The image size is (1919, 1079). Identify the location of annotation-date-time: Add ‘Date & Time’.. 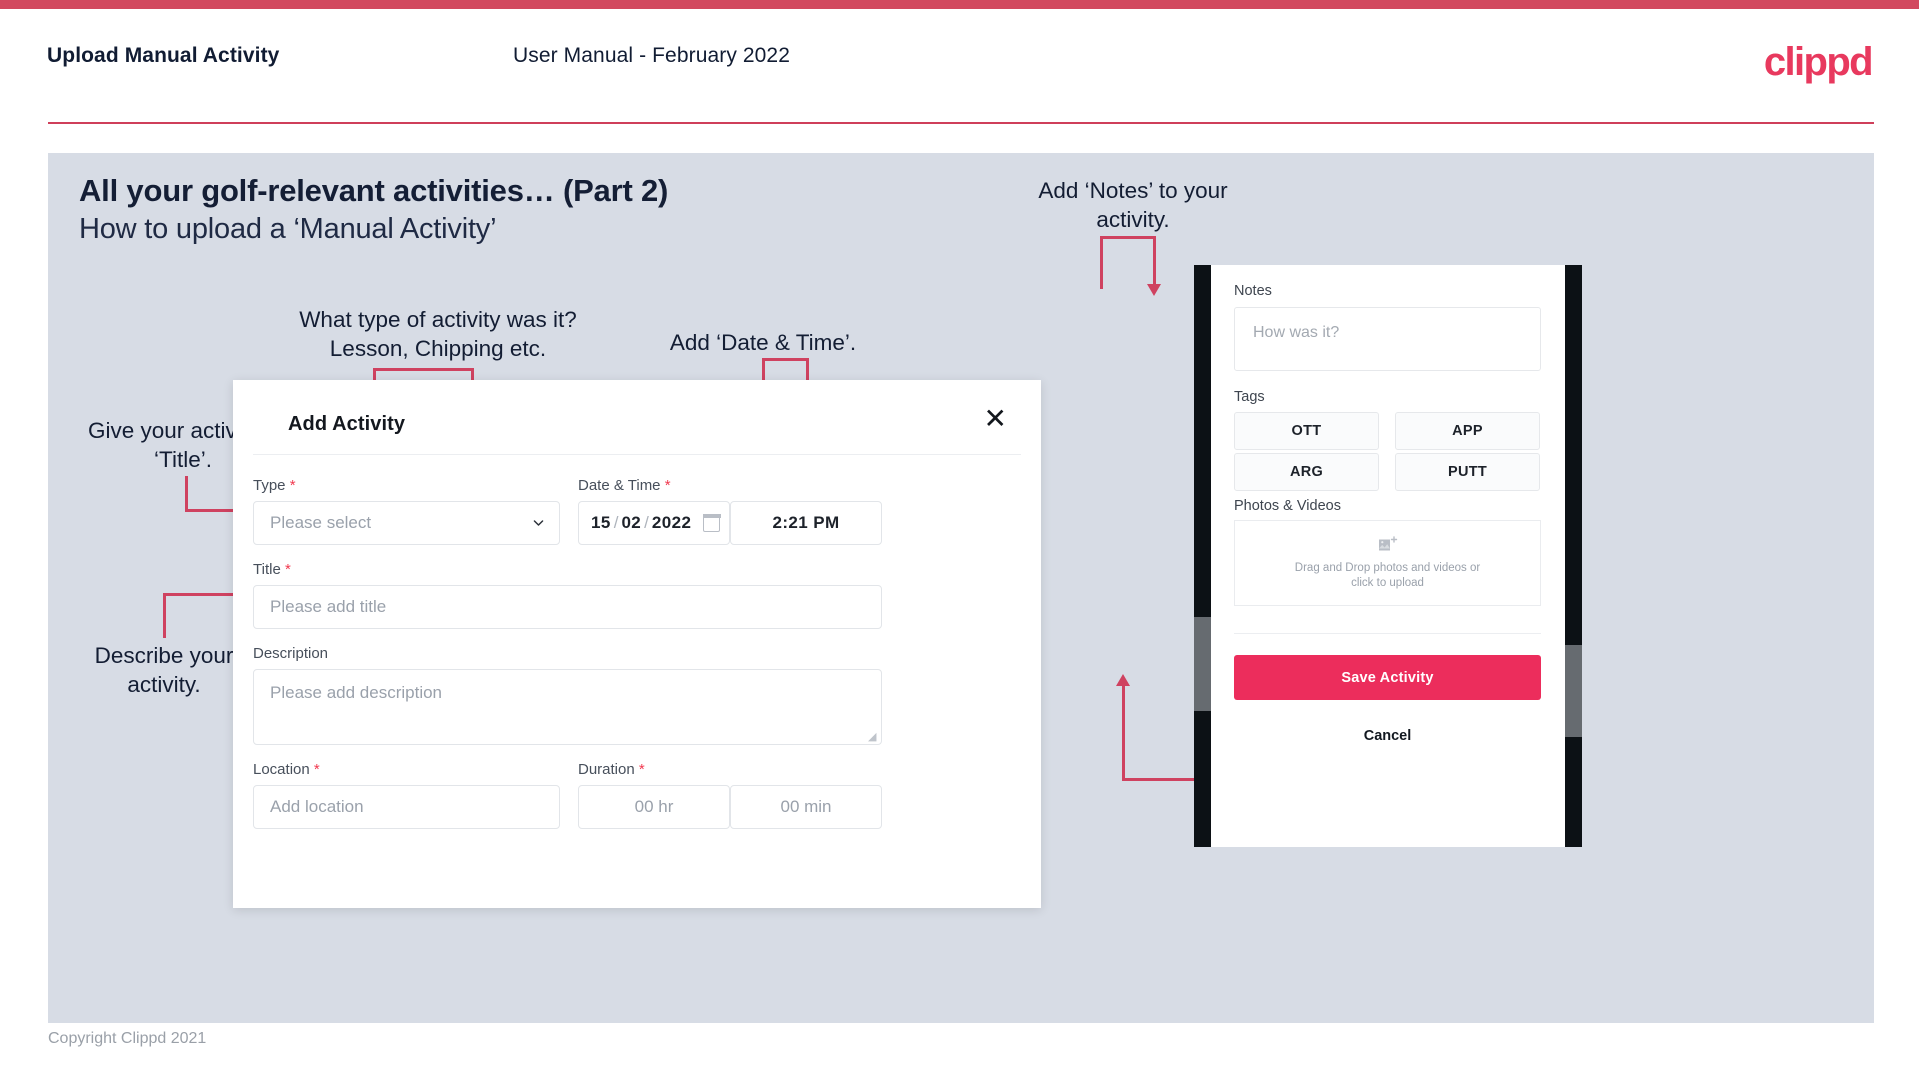
(763, 342).